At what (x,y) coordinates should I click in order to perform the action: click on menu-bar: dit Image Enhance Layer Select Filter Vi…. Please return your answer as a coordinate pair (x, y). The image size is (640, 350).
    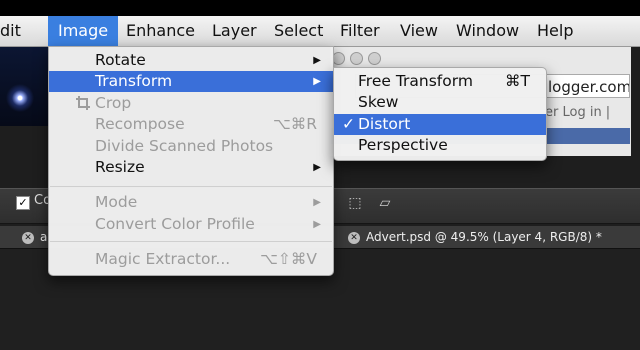
    Looking at the image, I should click on (320, 31).